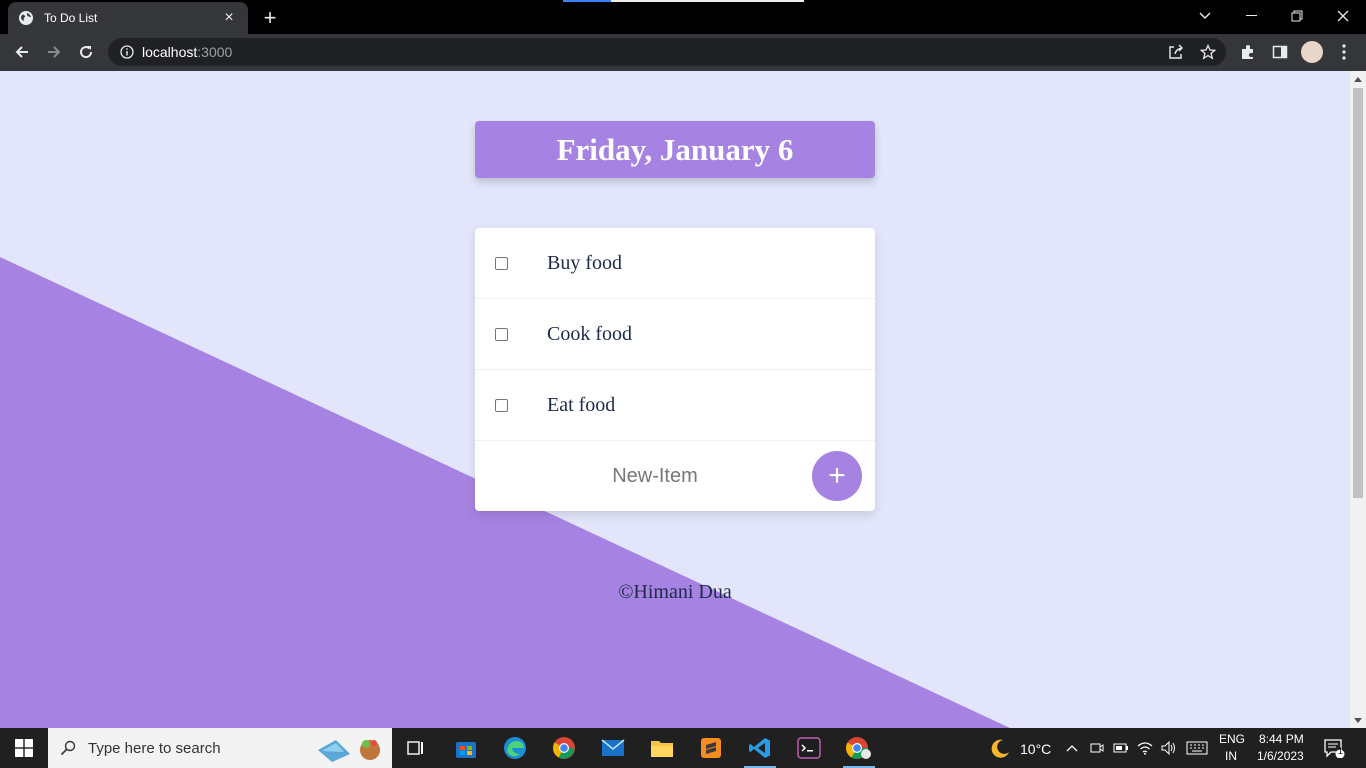 The height and width of the screenshot is (768, 1366). I want to click on back-icon, so click(22, 52).